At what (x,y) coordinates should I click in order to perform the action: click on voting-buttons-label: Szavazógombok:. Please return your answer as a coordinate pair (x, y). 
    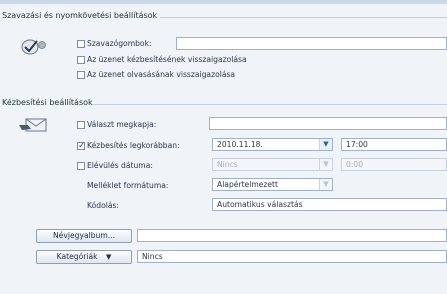
    Looking at the image, I should click on (119, 43).